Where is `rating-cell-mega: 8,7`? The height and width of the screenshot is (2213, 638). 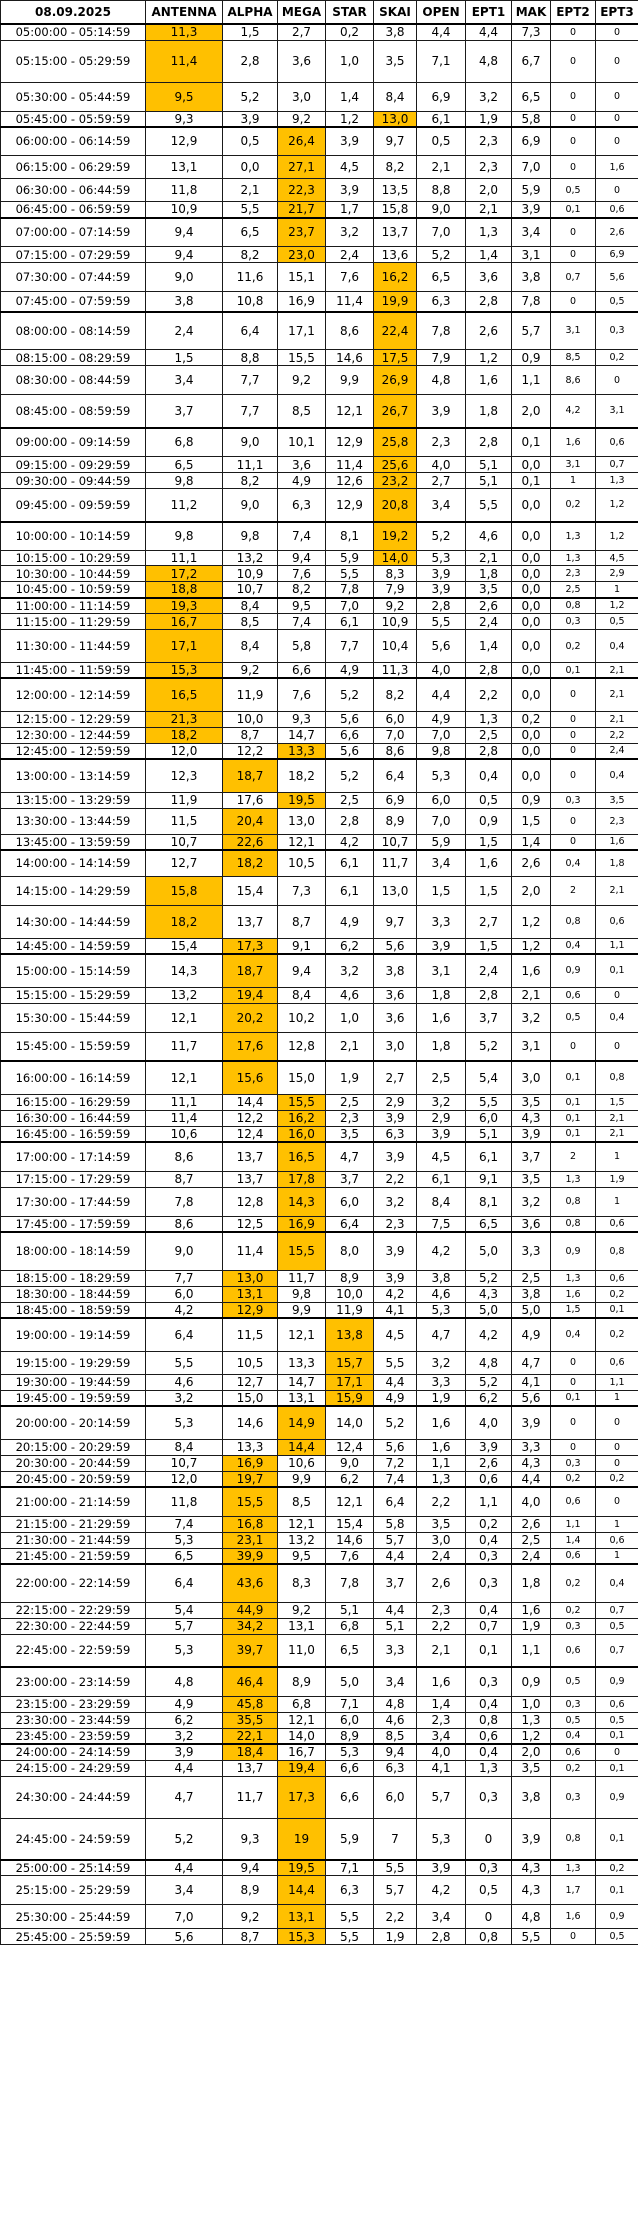
rating-cell-mega: 8,7 is located at coordinates (301, 921).